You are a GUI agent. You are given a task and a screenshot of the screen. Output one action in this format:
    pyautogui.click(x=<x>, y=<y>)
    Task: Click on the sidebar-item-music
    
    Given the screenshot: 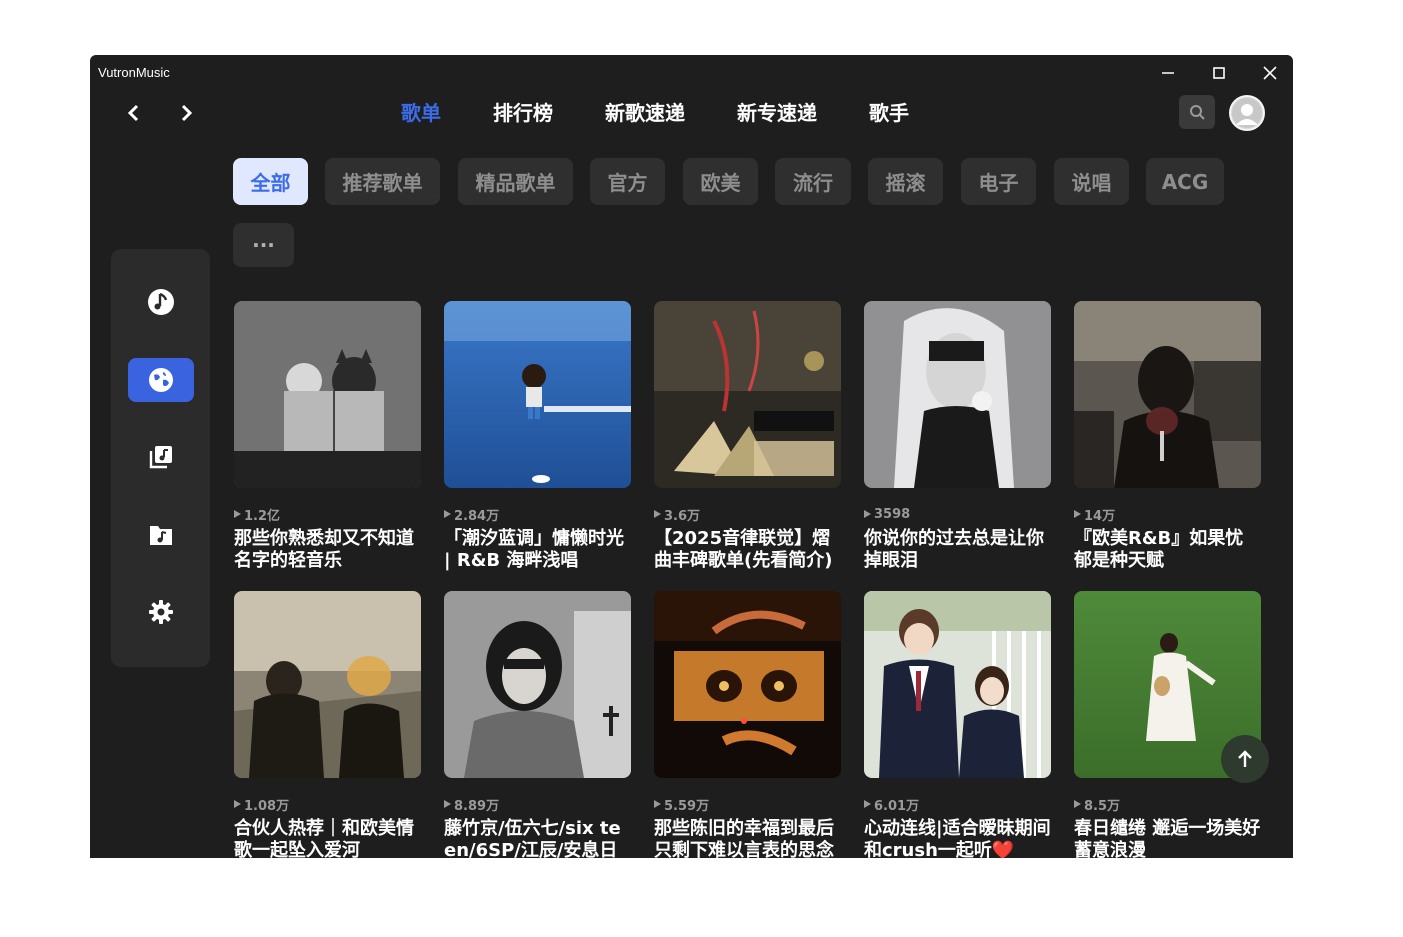 What is the action you would take?
    pyautogui.click(x=161, y=302)
    